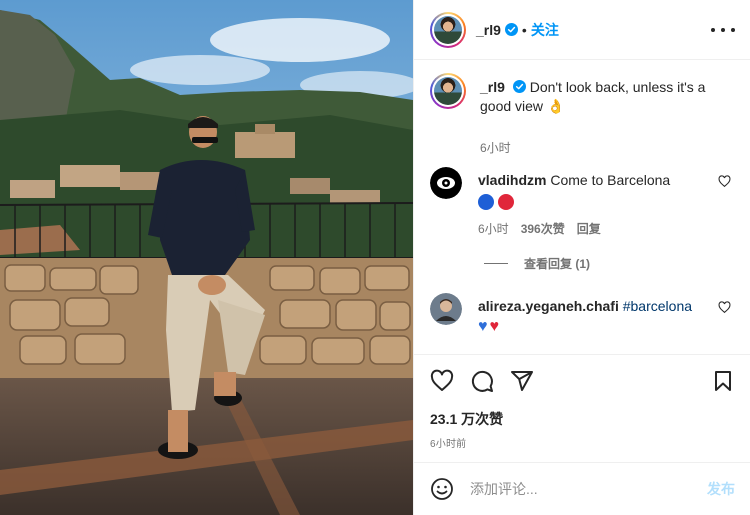 The image size is (750, 515). What do you see at coordinates (442, 489) in the screenshot?
I see `emoji-smiley-icon` at bounding box center [442, 489].